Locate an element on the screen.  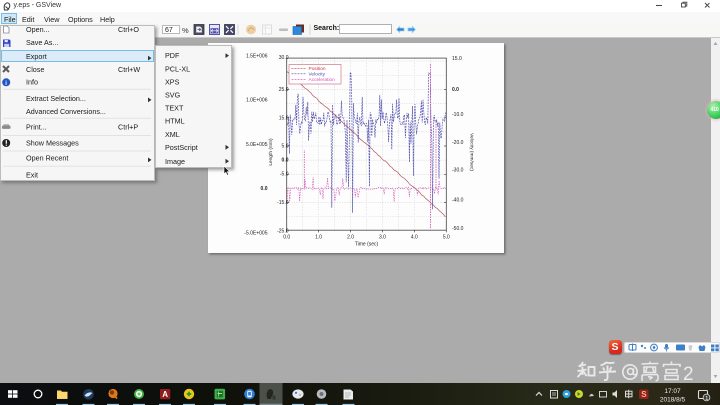
svg-text: Acceleration is located at coordinates (322, 80).